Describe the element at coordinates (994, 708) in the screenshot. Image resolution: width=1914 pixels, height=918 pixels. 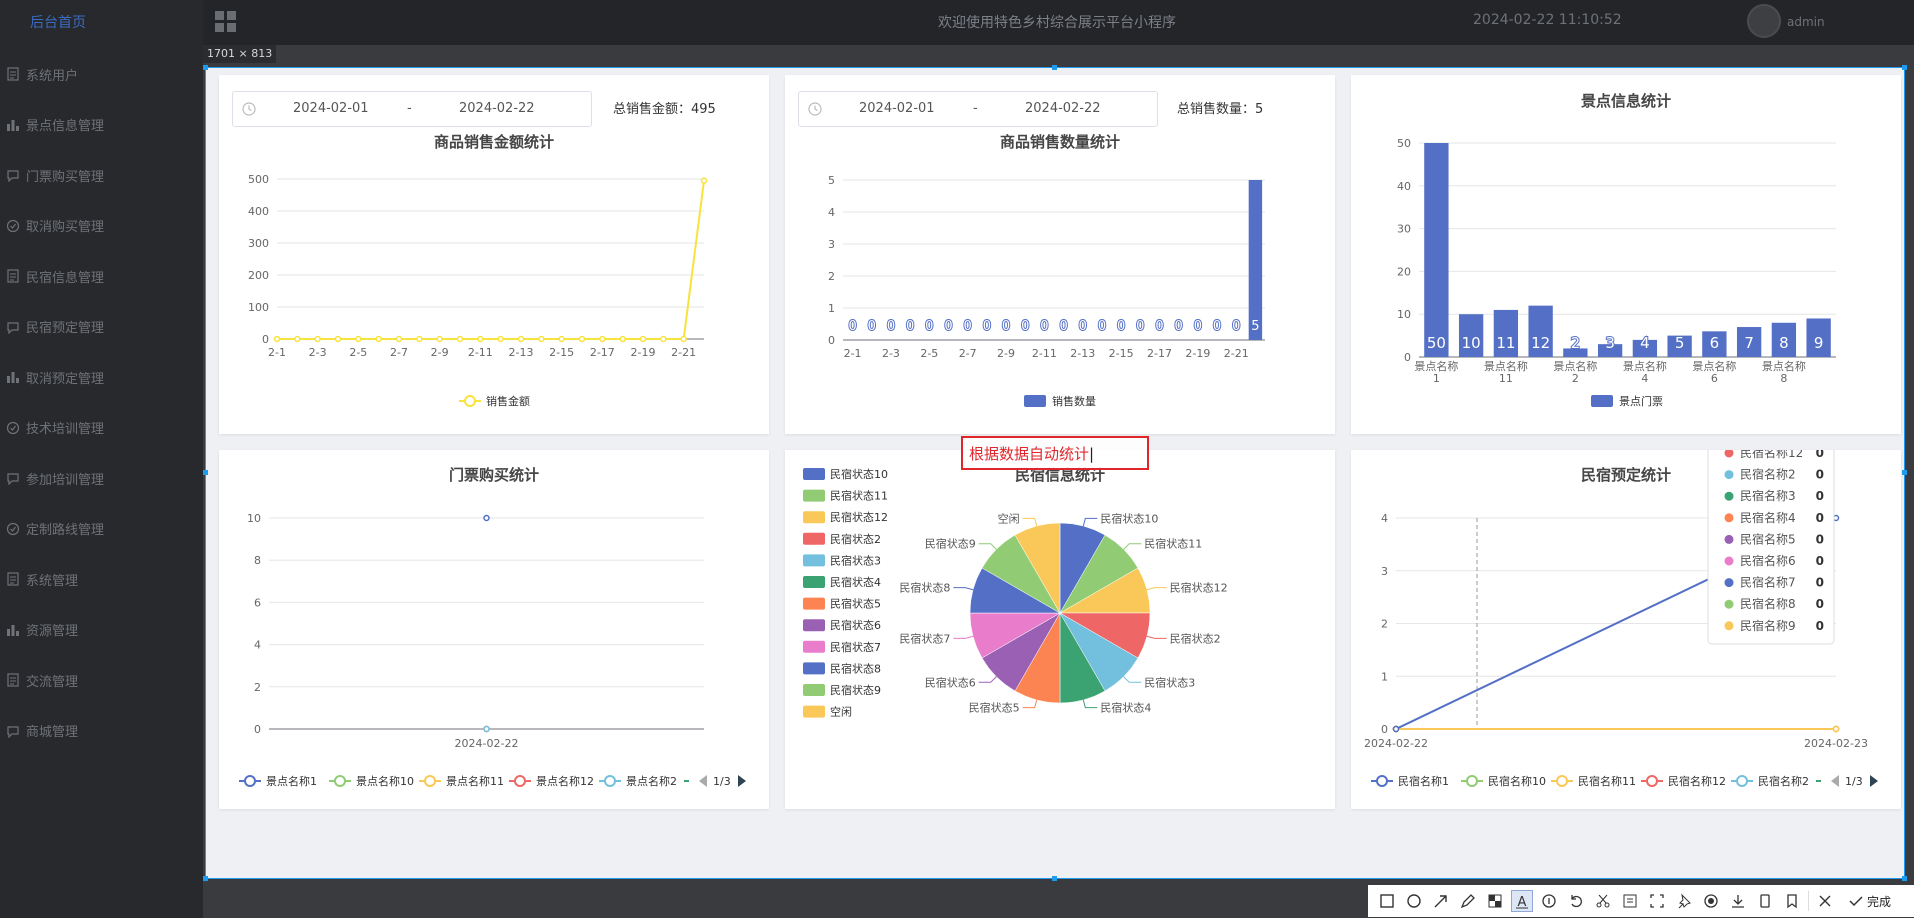
I see `slice-label: 民宿状态5` at that location.